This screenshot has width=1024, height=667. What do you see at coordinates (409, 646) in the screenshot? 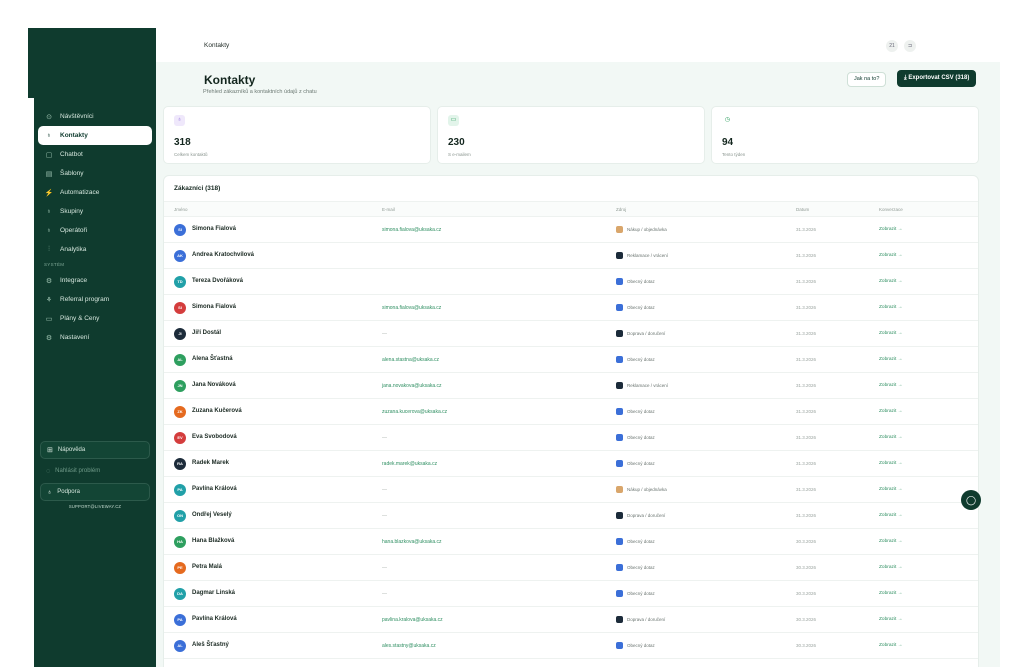
I see `customer-email: ales.stastny@uksaka.cz` at bounding box center [409, 646].